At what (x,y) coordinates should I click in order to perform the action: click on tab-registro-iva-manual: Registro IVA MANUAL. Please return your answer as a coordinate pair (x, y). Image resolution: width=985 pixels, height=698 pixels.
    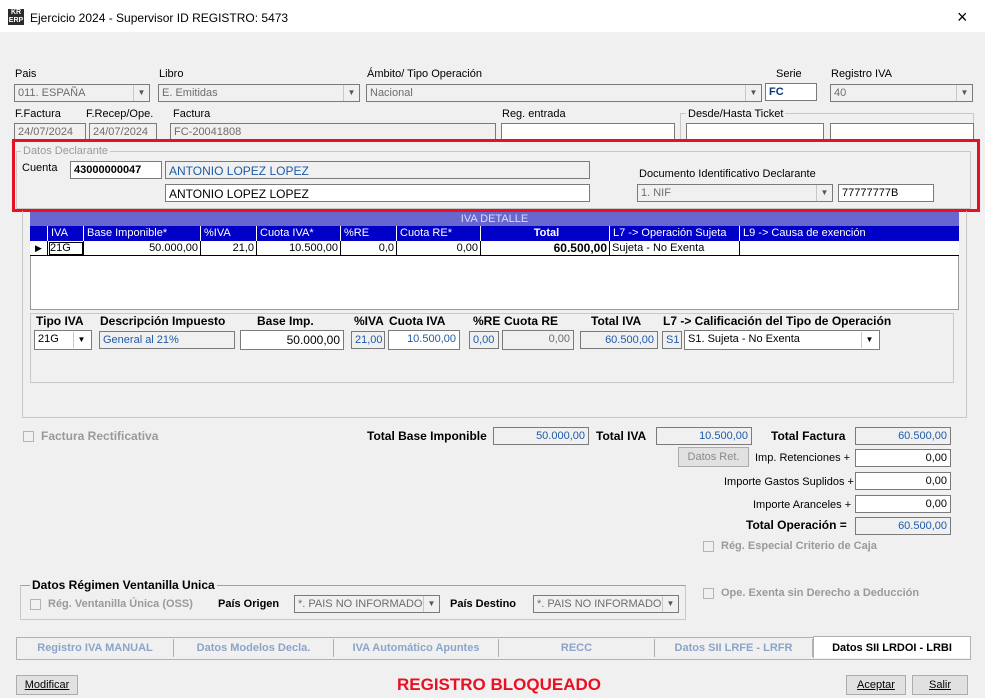
    Looking at the image, I should click on (95, 648).